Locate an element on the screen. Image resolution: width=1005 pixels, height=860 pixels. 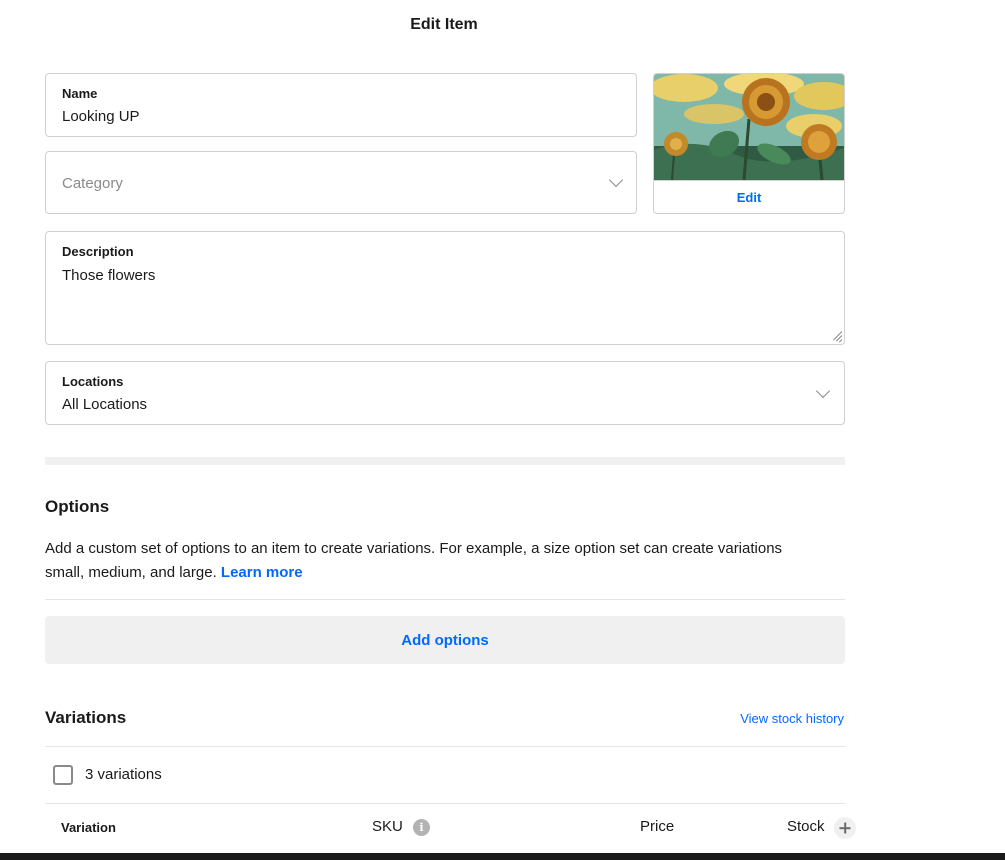
column-header-stock: Stock is located at coordinates (806, 826).